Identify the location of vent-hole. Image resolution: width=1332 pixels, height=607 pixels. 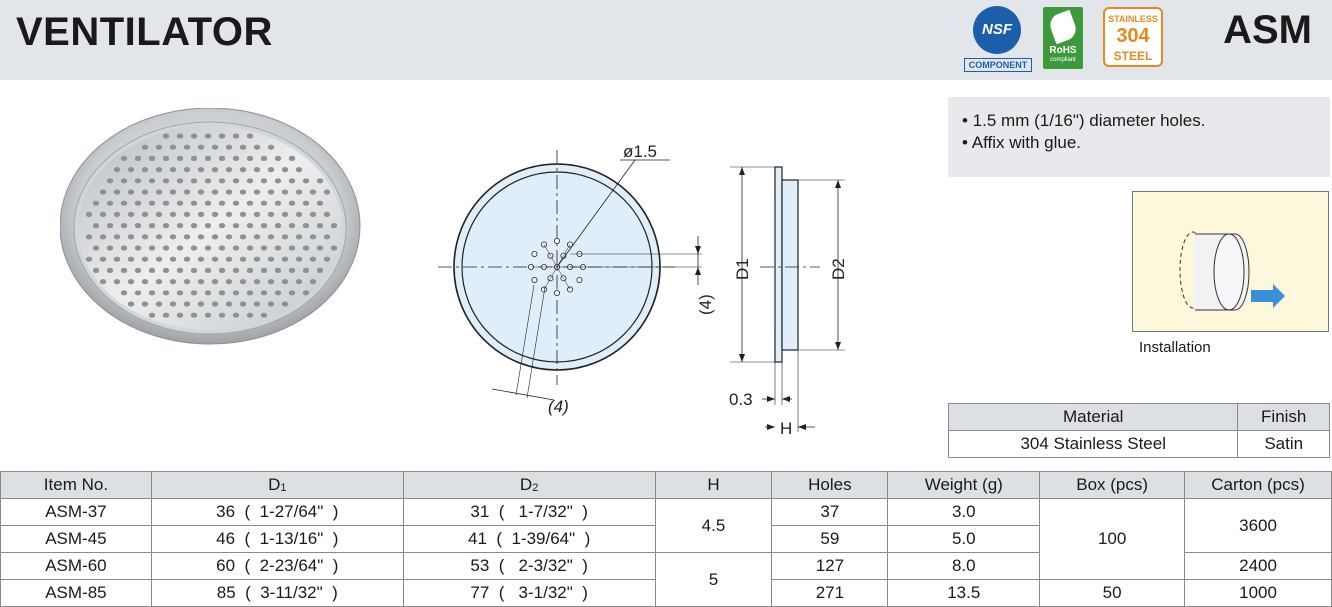
(534, 279).